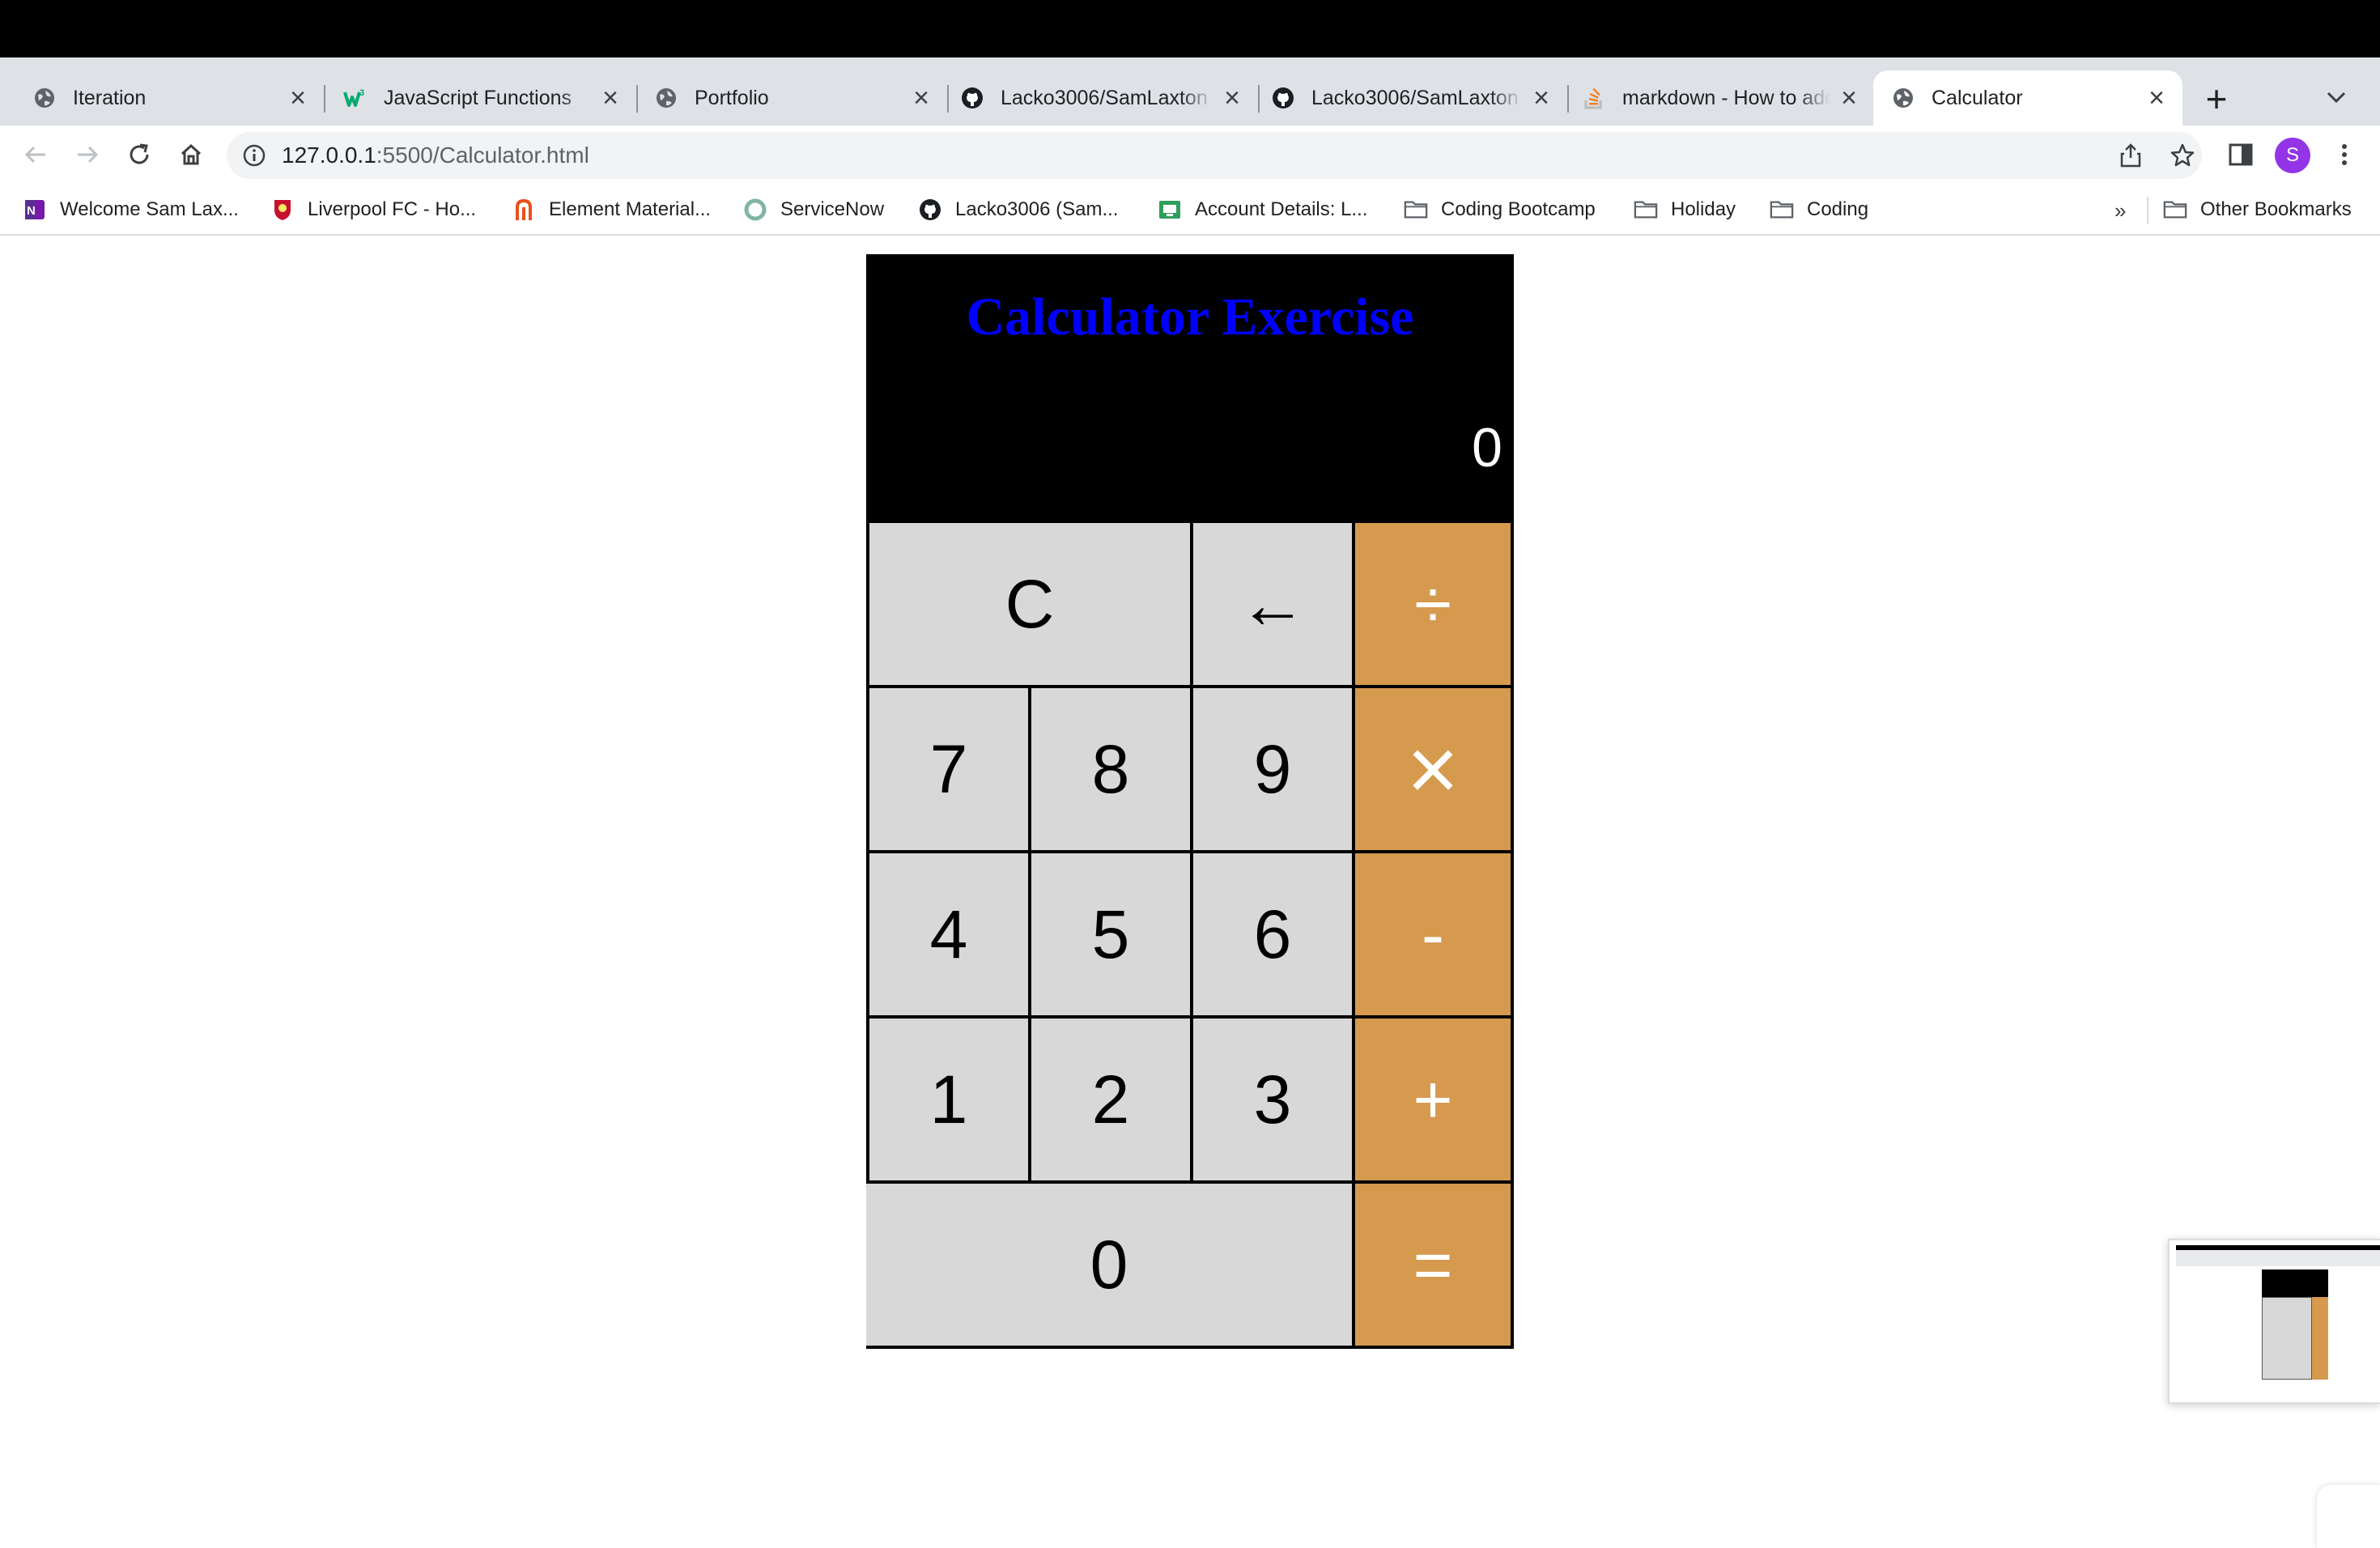  I want to click on servicenow-icon, so click(755, 210).